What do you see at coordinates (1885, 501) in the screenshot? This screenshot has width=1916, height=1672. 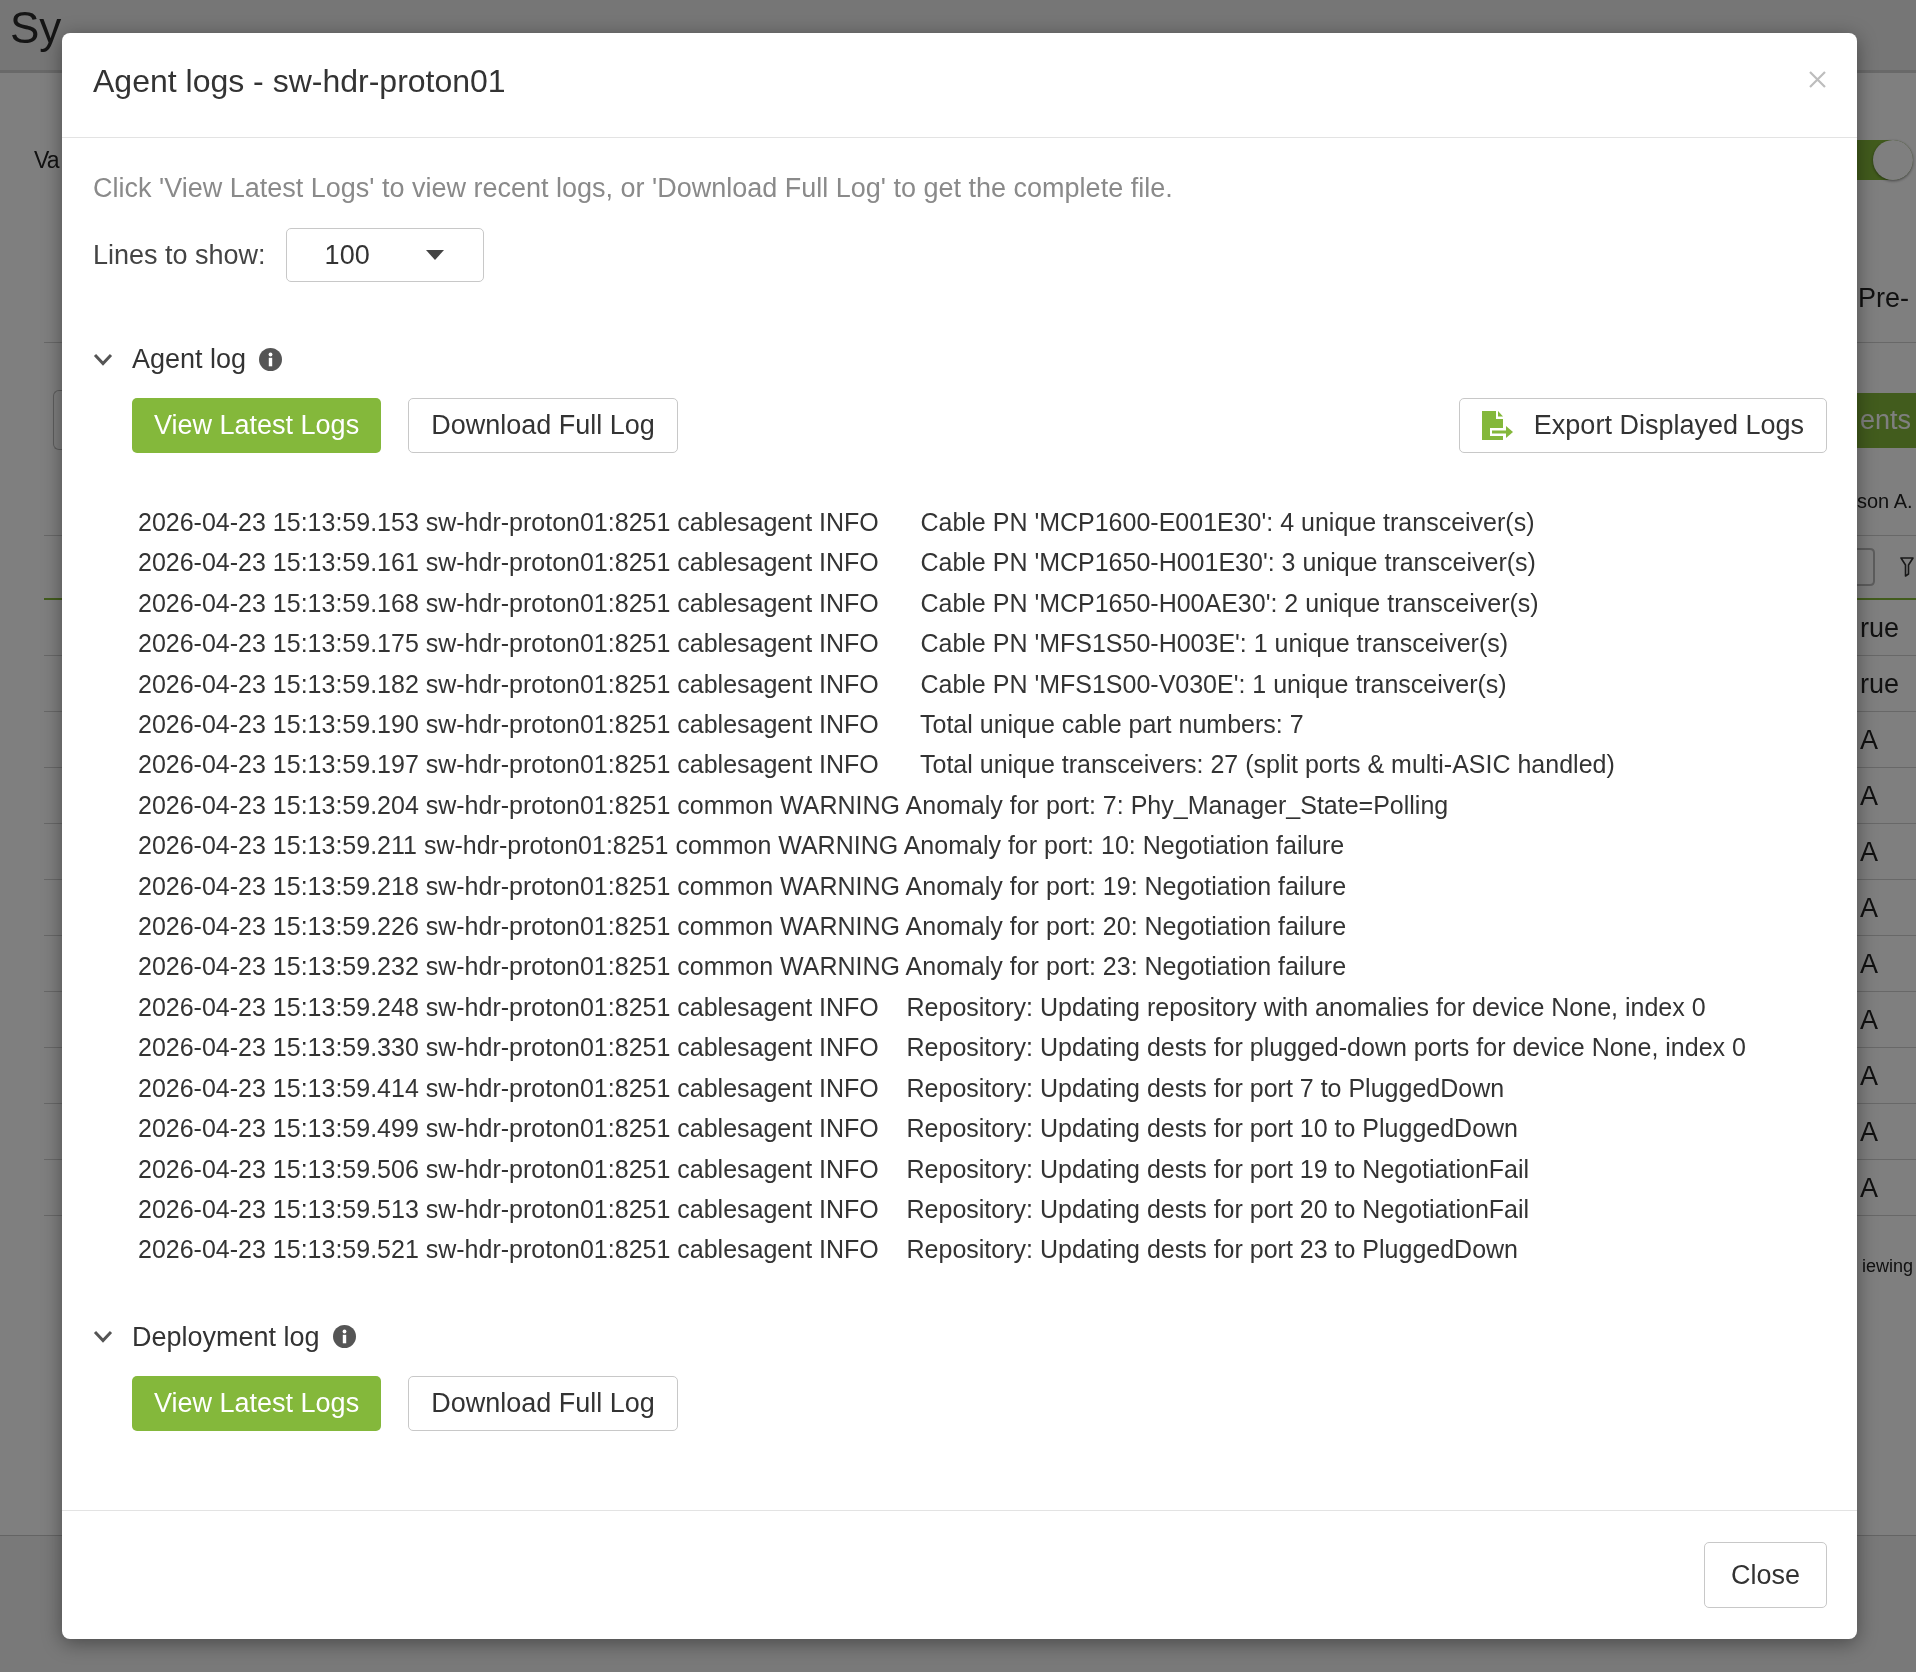 I see `column-header: son A.` at bounding box center [1885, 501].